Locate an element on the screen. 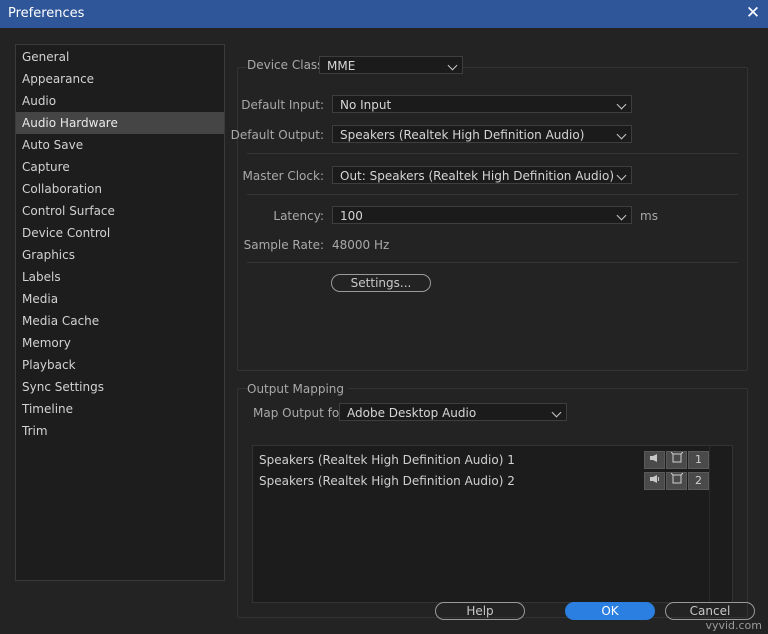 The image size is (768, 634). sidebar-item-media-cache: Media Cache is located at coordinates (120, 321).